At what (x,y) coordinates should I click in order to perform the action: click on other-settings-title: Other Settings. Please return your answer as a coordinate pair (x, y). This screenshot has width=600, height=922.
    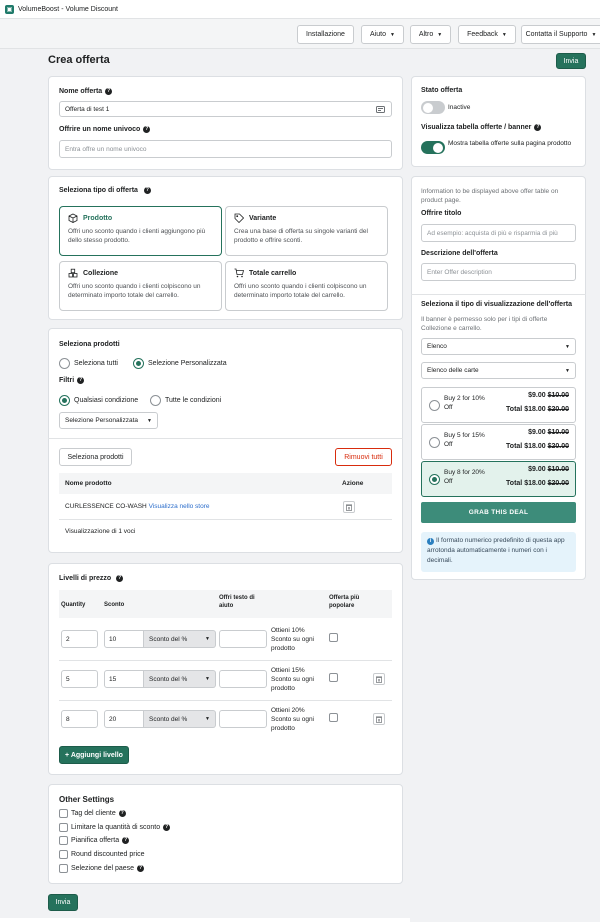
    Looking at the image, I should click on (87, 799).